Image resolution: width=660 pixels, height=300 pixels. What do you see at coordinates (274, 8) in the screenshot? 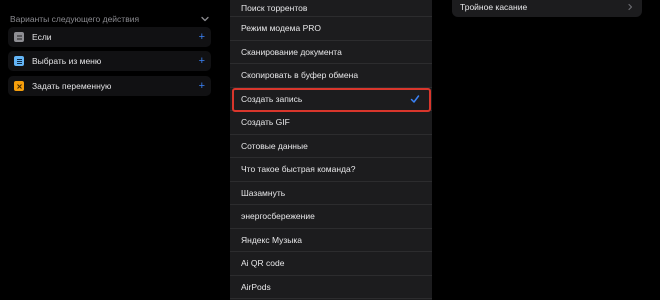
I see `list-item-label: Поиск торрентов` at bounding box center [274, 8].